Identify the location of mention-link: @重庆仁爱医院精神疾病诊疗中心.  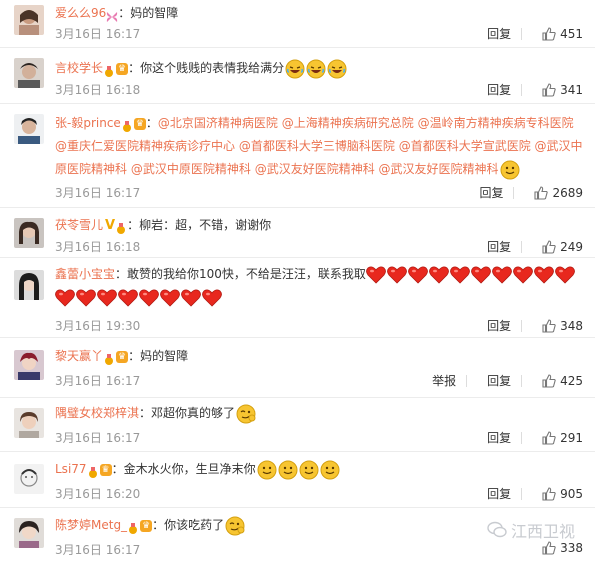
(145, 146).